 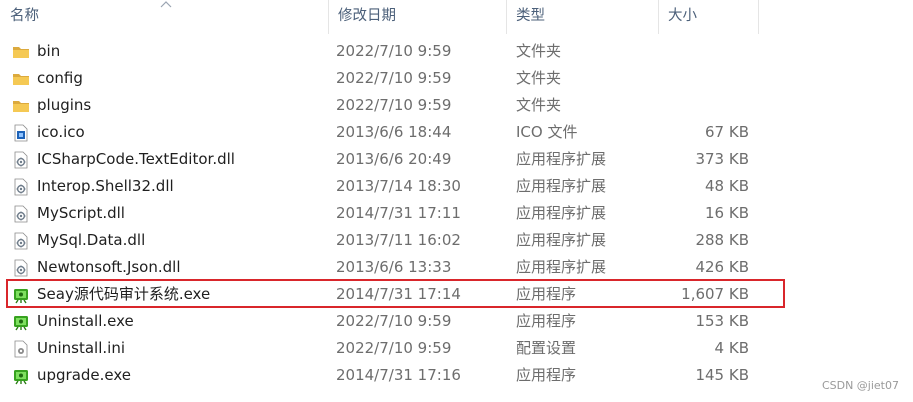 What do you see at coordinates (49, 51) in the screenshot?
I see `file-name: bin` at bounding box center [49, 51].